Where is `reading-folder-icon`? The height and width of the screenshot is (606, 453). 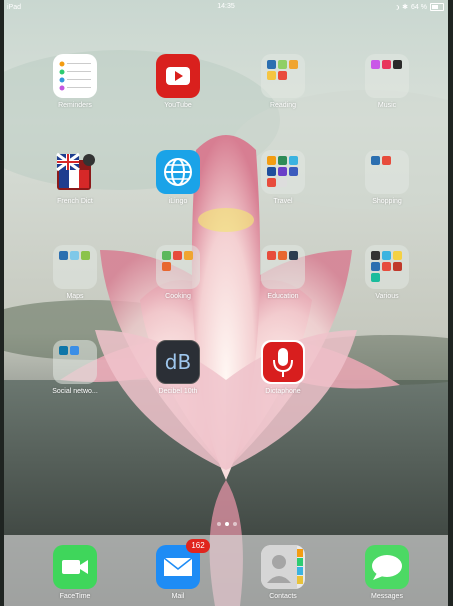
reading-folder-icon is located at coordinates (283, 76).